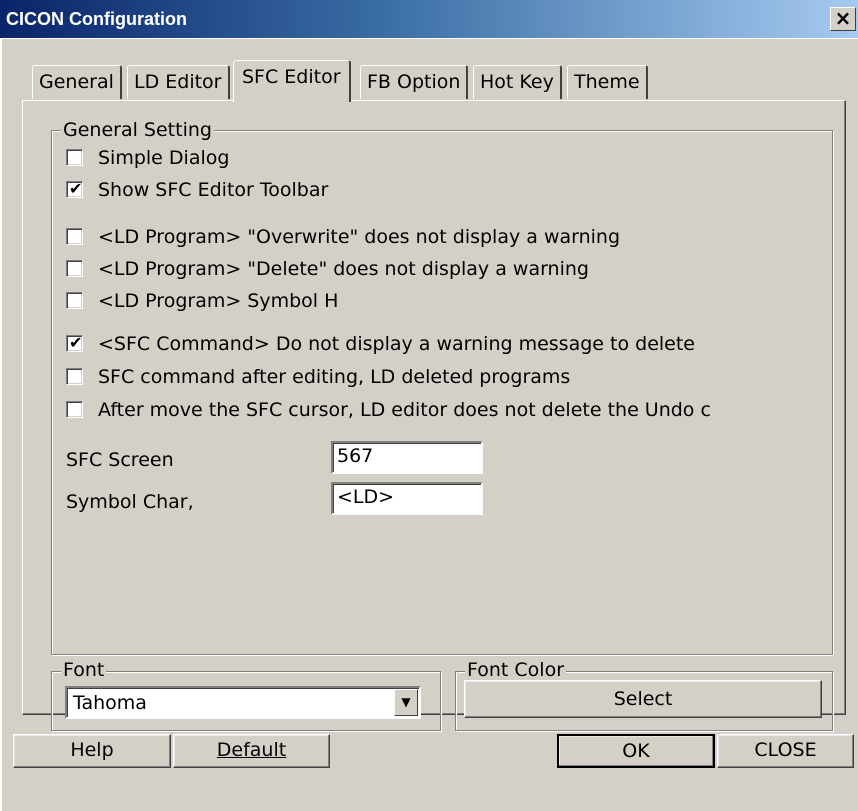  I want to click on close-button: CLOSE, so click(785, 751).